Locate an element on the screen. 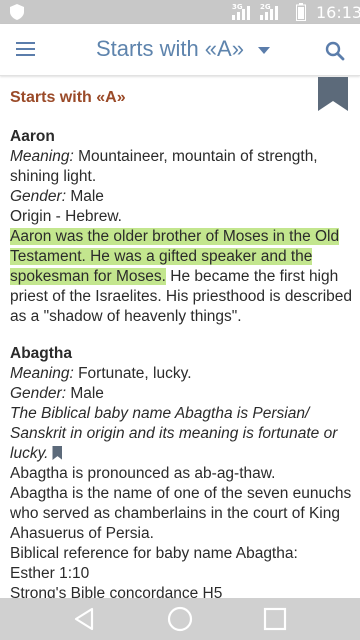 The image size is (360, 640). home-button is located at coordinates (180, 619).